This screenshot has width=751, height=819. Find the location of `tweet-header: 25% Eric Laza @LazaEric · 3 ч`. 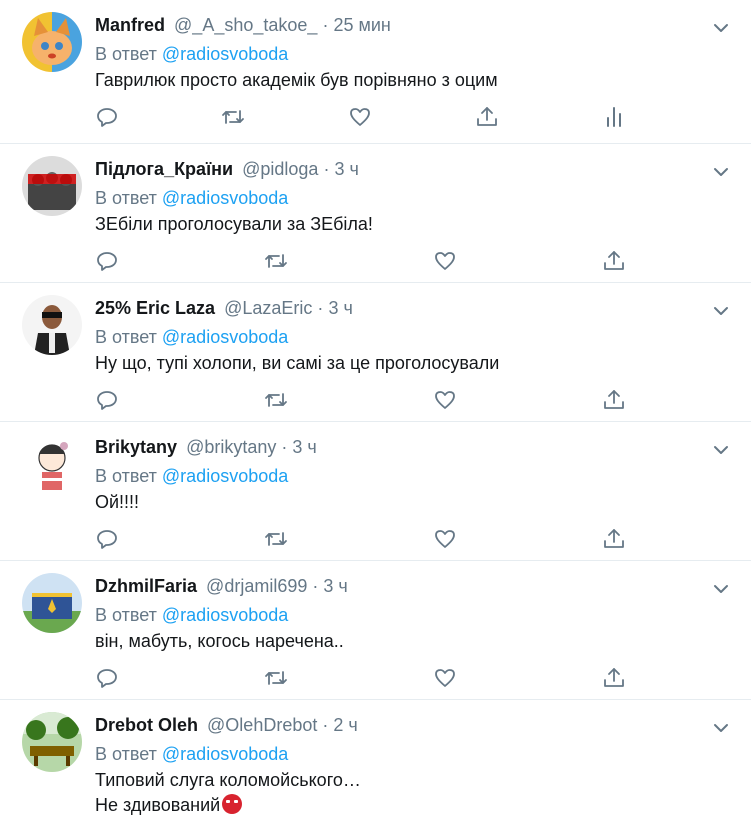

tweet-header: 25% Eric Laza @LazaEric · 3 ч is located at coordinates (224, 308).